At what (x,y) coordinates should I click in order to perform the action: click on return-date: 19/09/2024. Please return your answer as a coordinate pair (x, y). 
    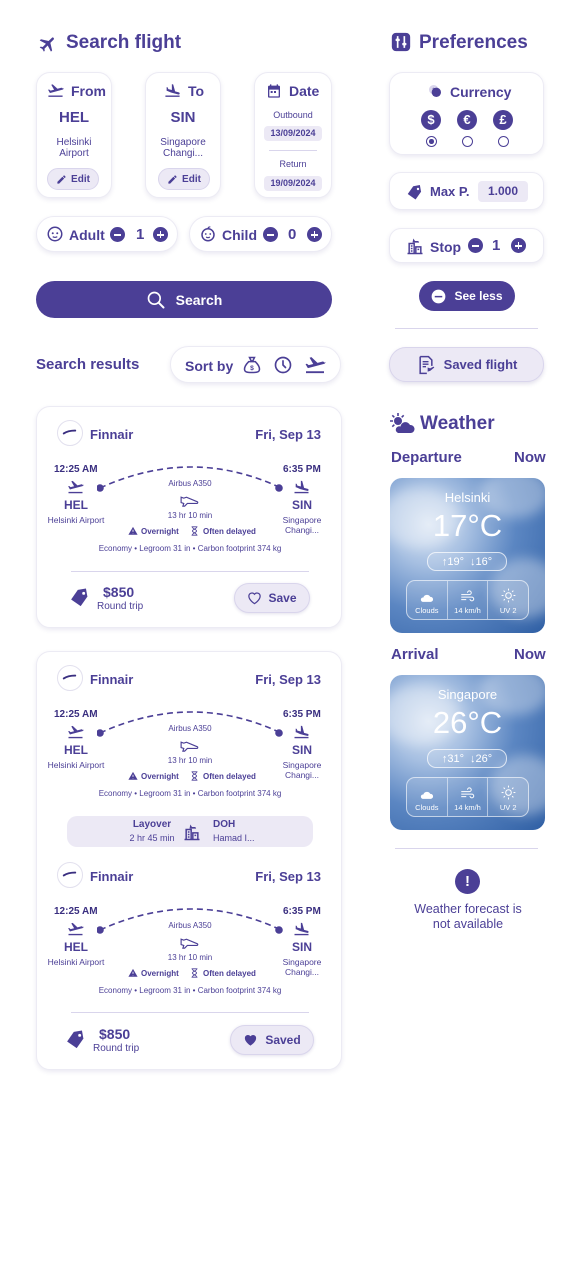
    Looking at the image, I should click on (293, 183).